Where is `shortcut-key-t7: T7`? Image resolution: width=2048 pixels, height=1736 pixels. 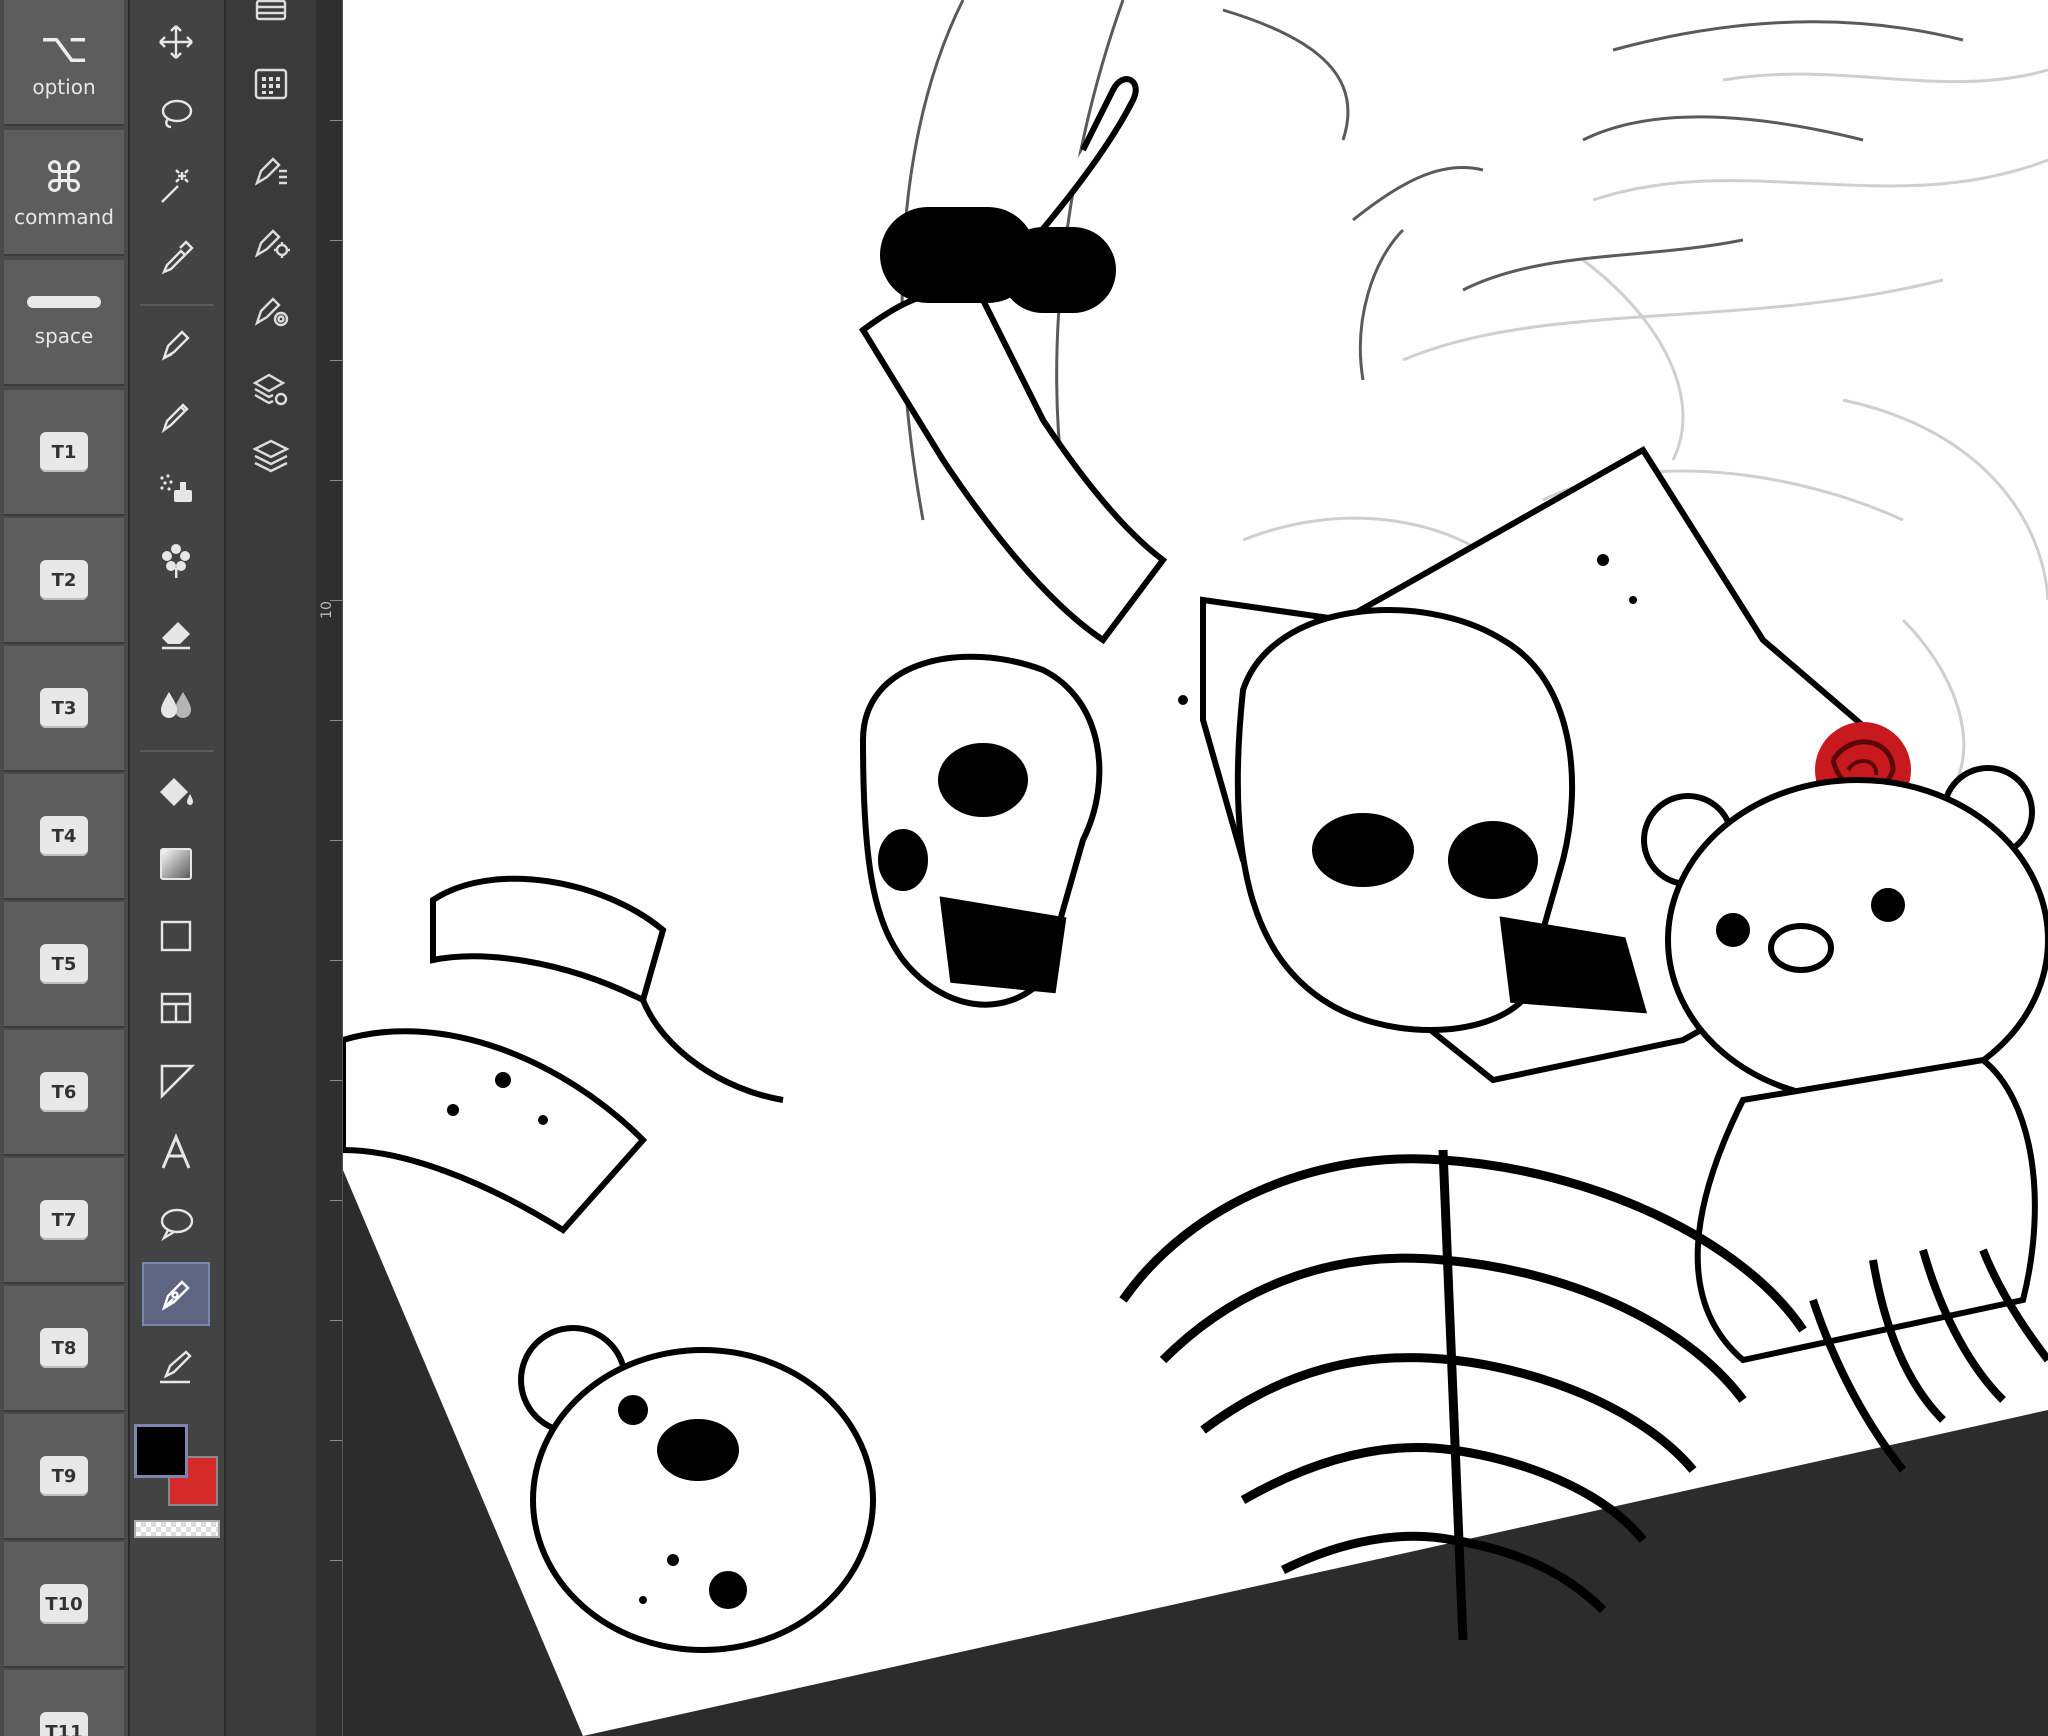 shortcut-key-t7: T7 is located at coordinates (64, 1221).